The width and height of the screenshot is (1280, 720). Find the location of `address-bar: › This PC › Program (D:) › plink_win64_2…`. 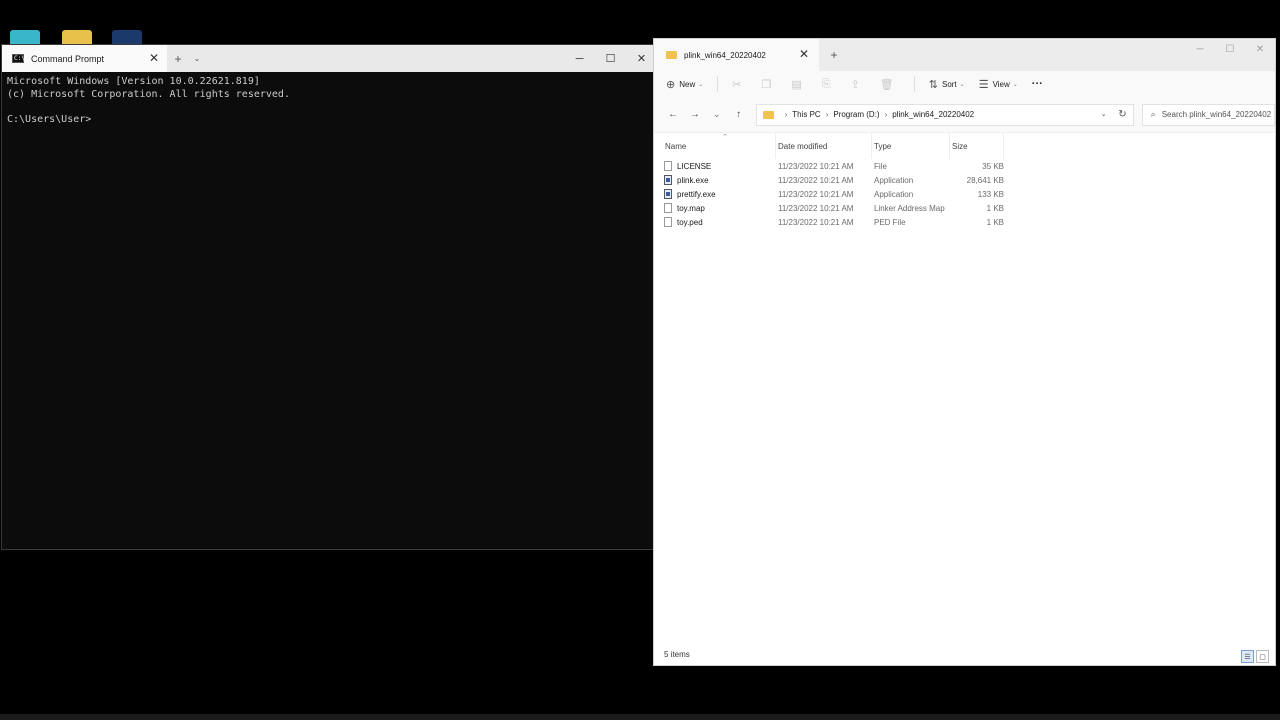

address-bar: › This PC › Program (D:) › plink_win64_2… is located at coordinates (944, 114).